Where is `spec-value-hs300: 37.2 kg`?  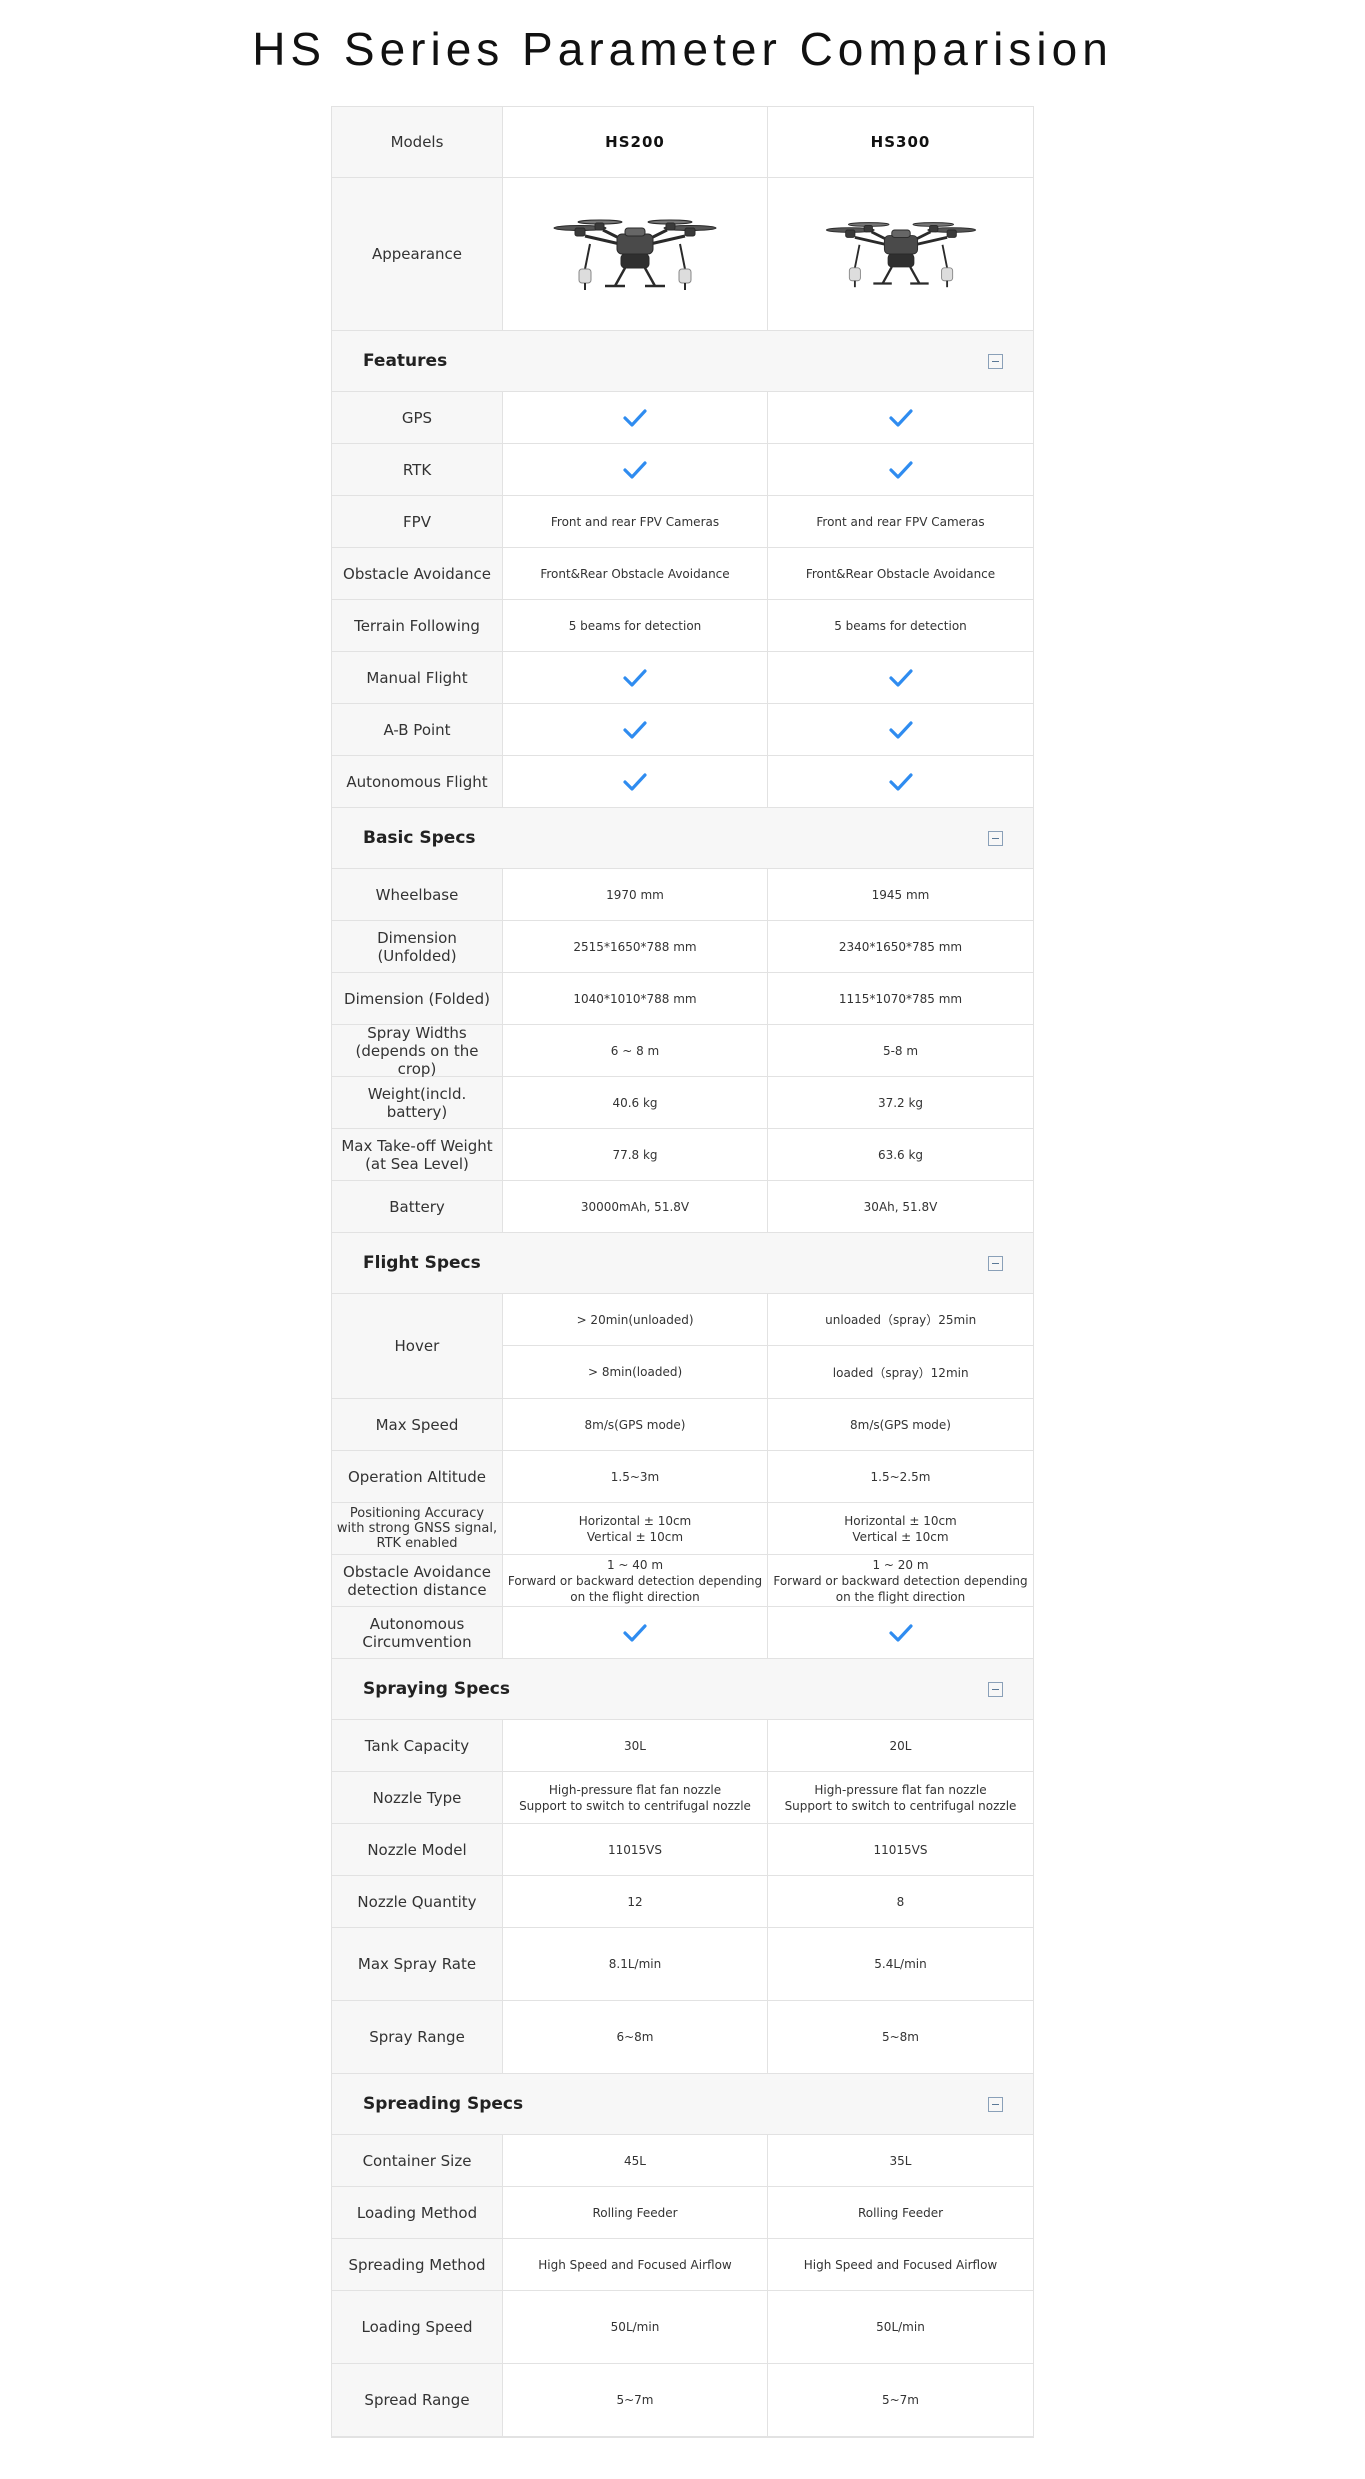
spec-value-hs300: 37.2 kg is located at coordinates (900, 1102).